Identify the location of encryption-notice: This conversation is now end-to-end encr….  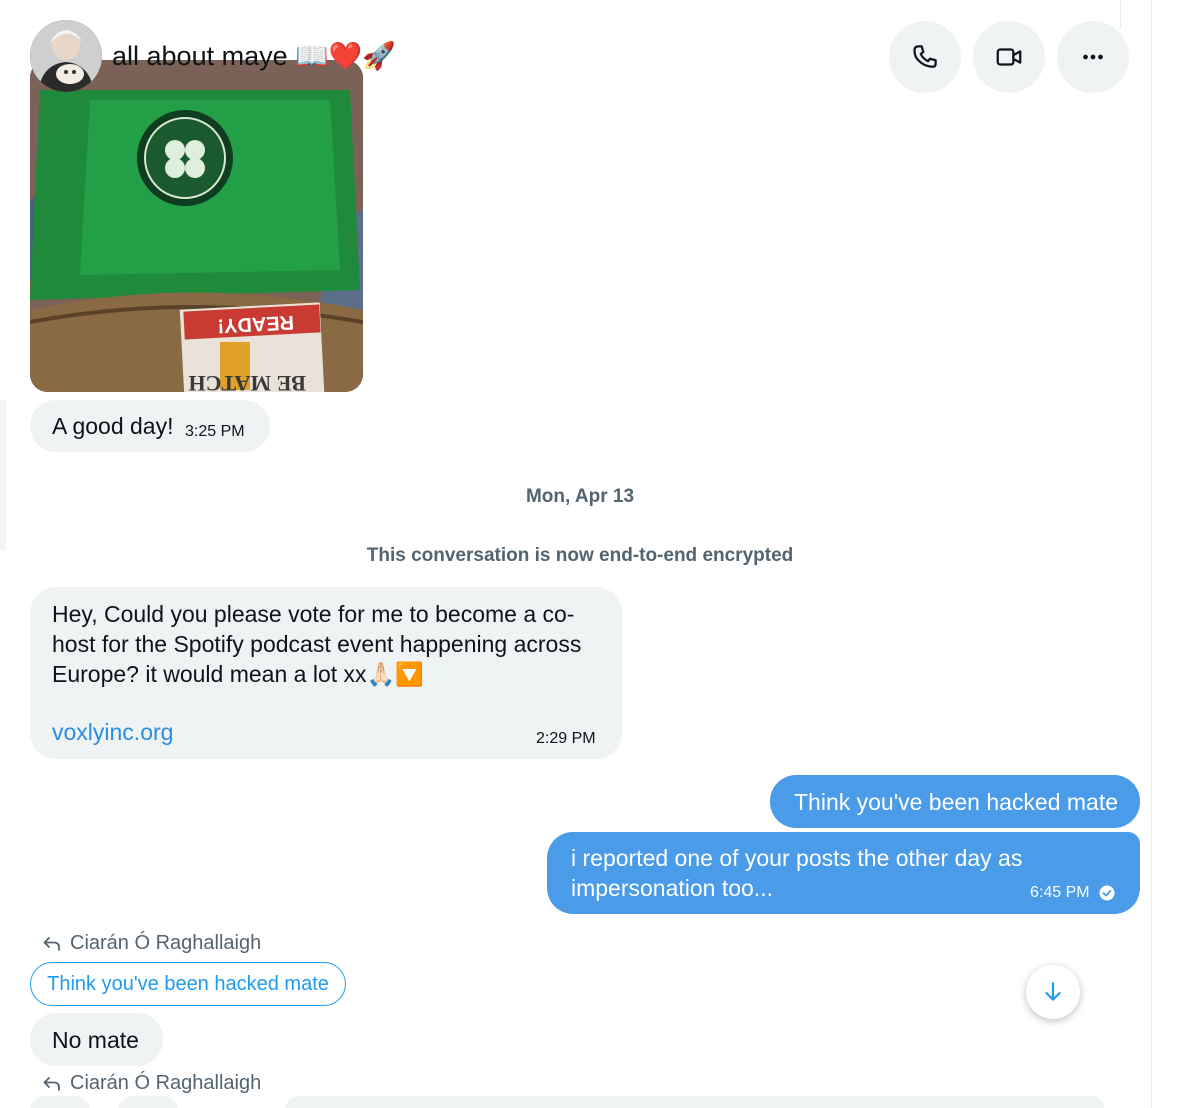
(580, 555).